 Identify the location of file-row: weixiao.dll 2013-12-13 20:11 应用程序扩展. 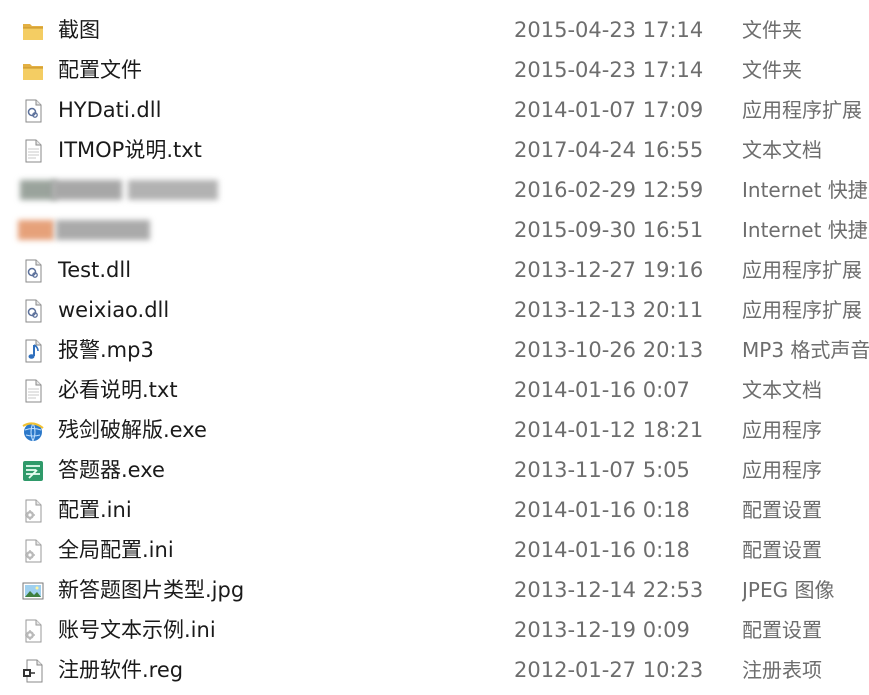
(434, 310).